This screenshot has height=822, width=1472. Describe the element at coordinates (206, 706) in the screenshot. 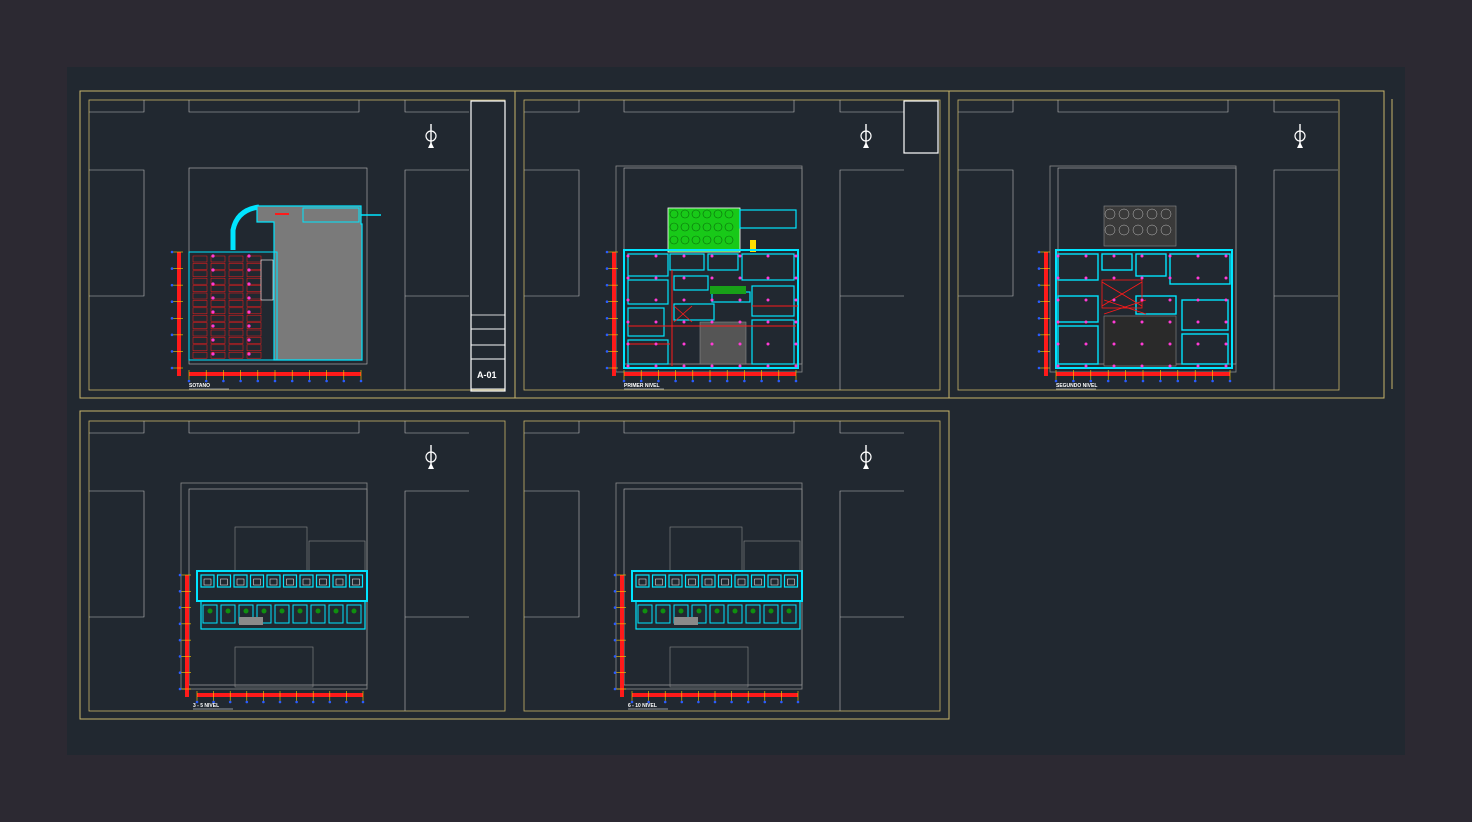

I see `plan-title: 3 - 5 NIVEL` at that location.